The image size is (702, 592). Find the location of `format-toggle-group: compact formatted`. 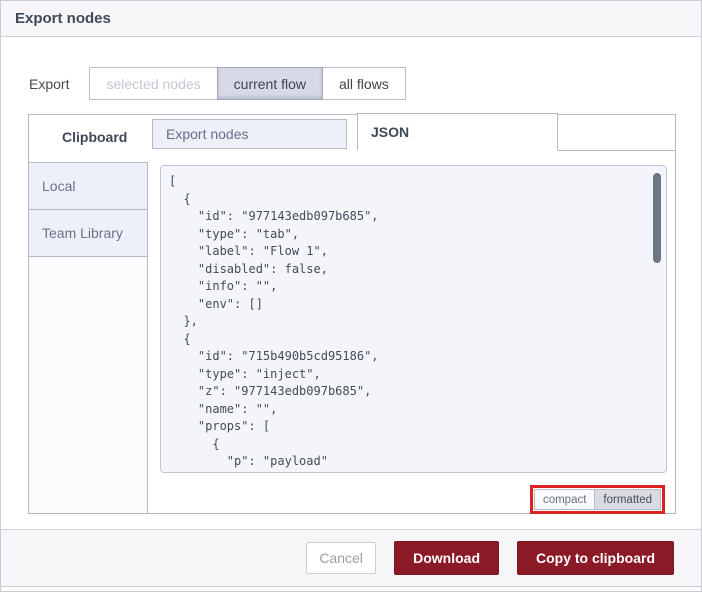

format-toggle-group: compact formatted is located at coordinates (597, 499).